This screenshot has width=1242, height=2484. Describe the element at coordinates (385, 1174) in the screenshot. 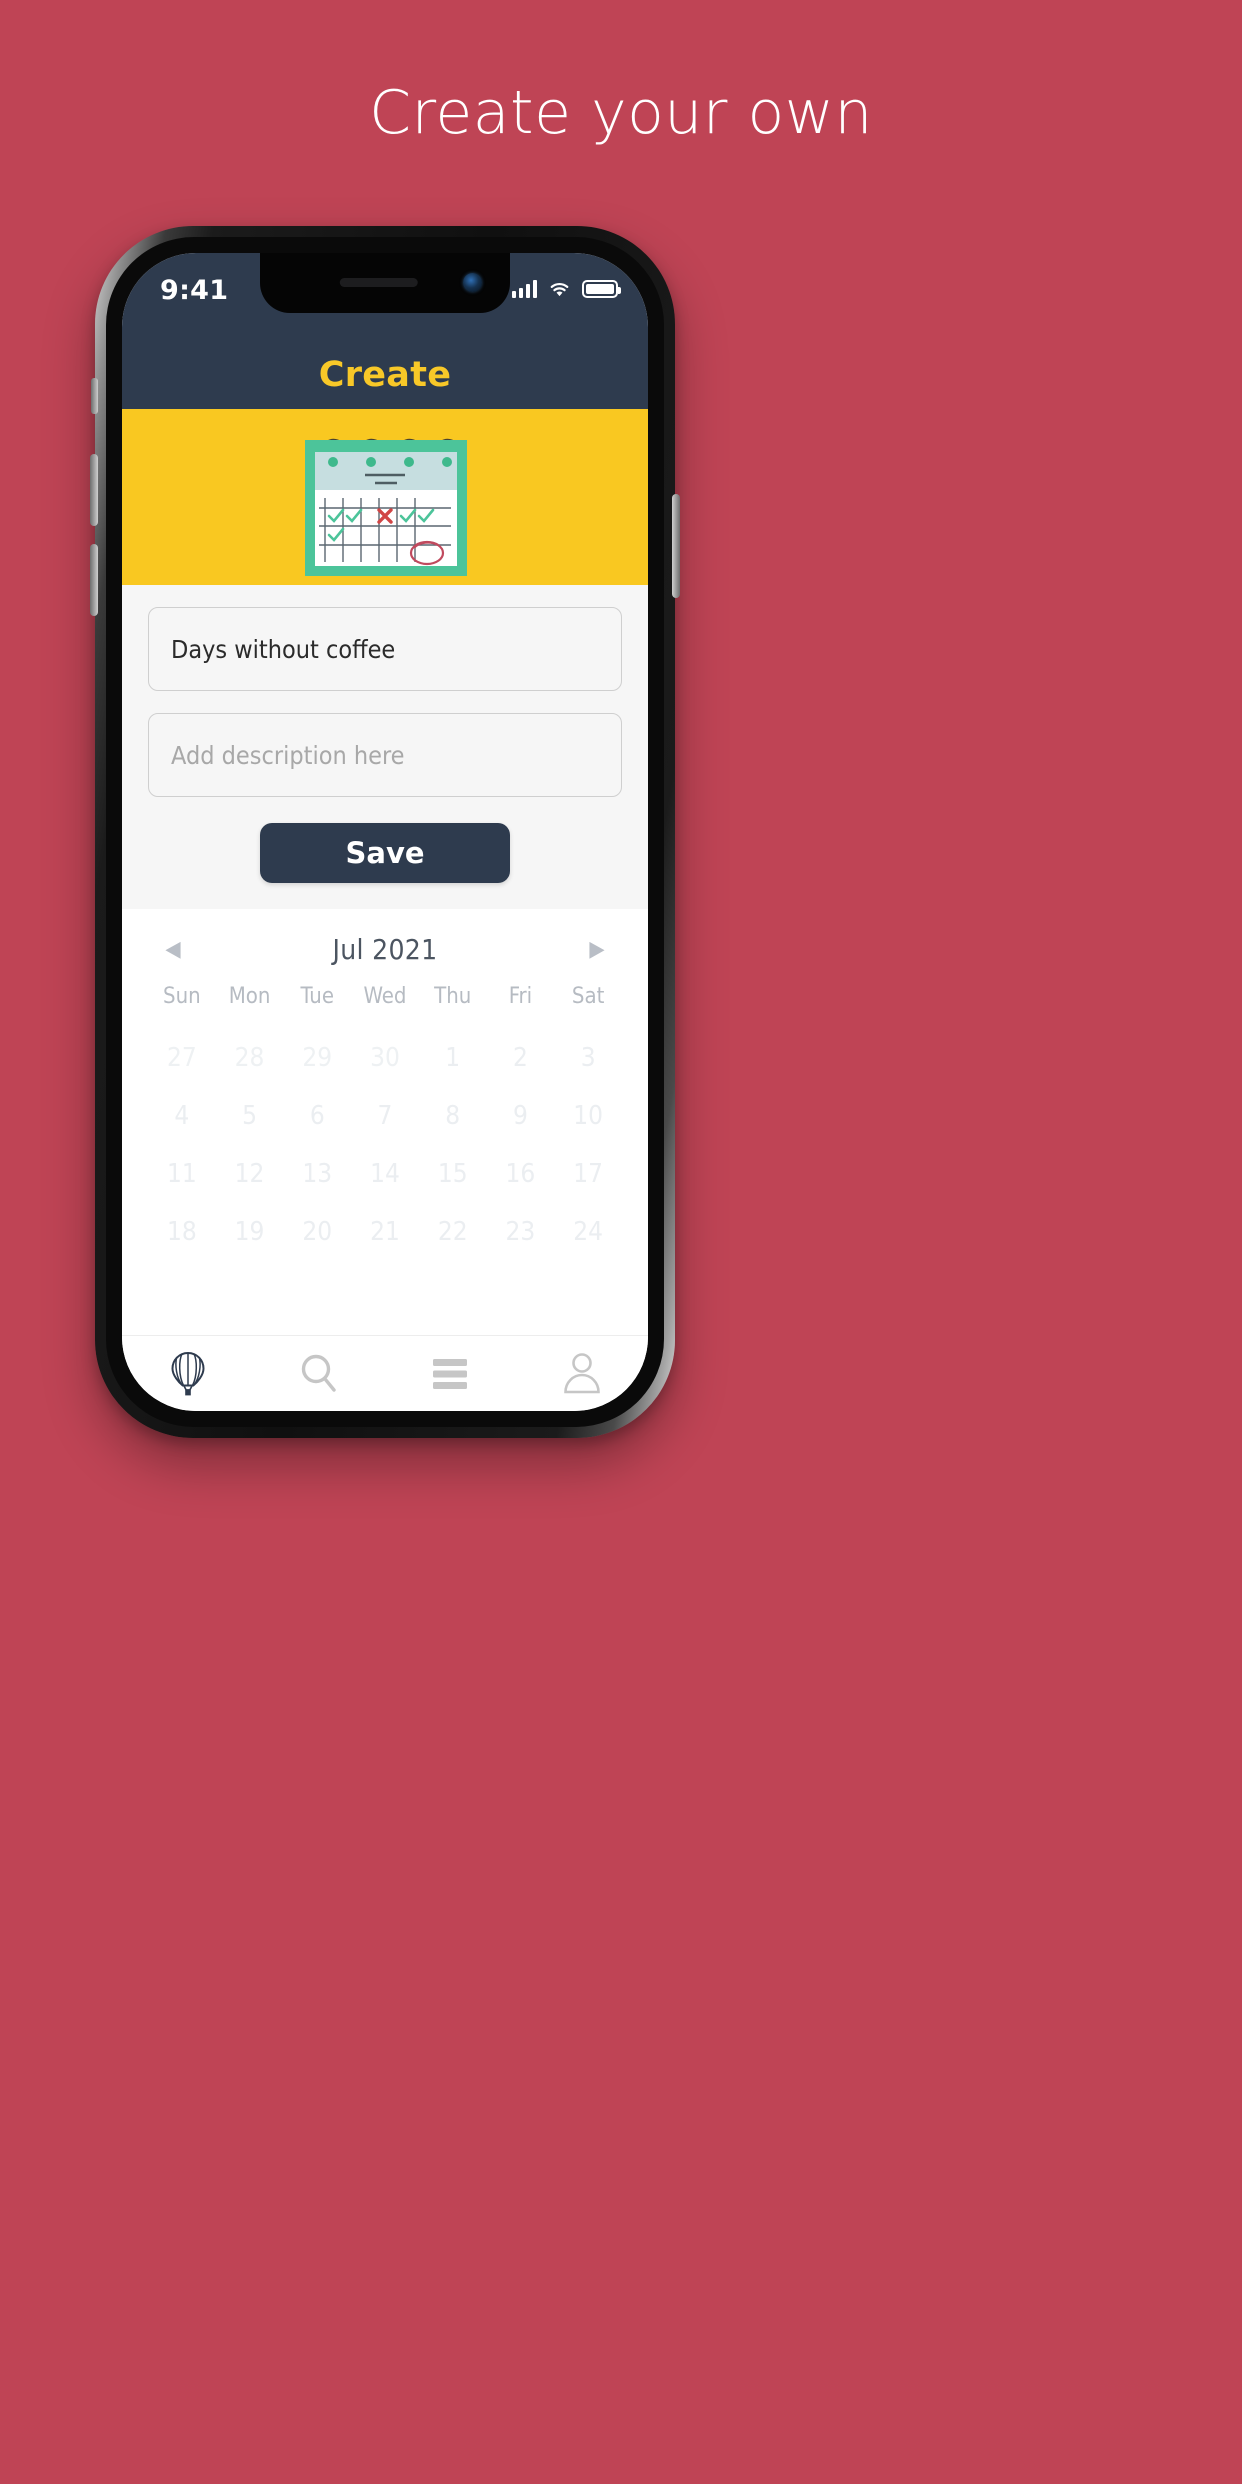

I see `calendar-day: 14` at that location.